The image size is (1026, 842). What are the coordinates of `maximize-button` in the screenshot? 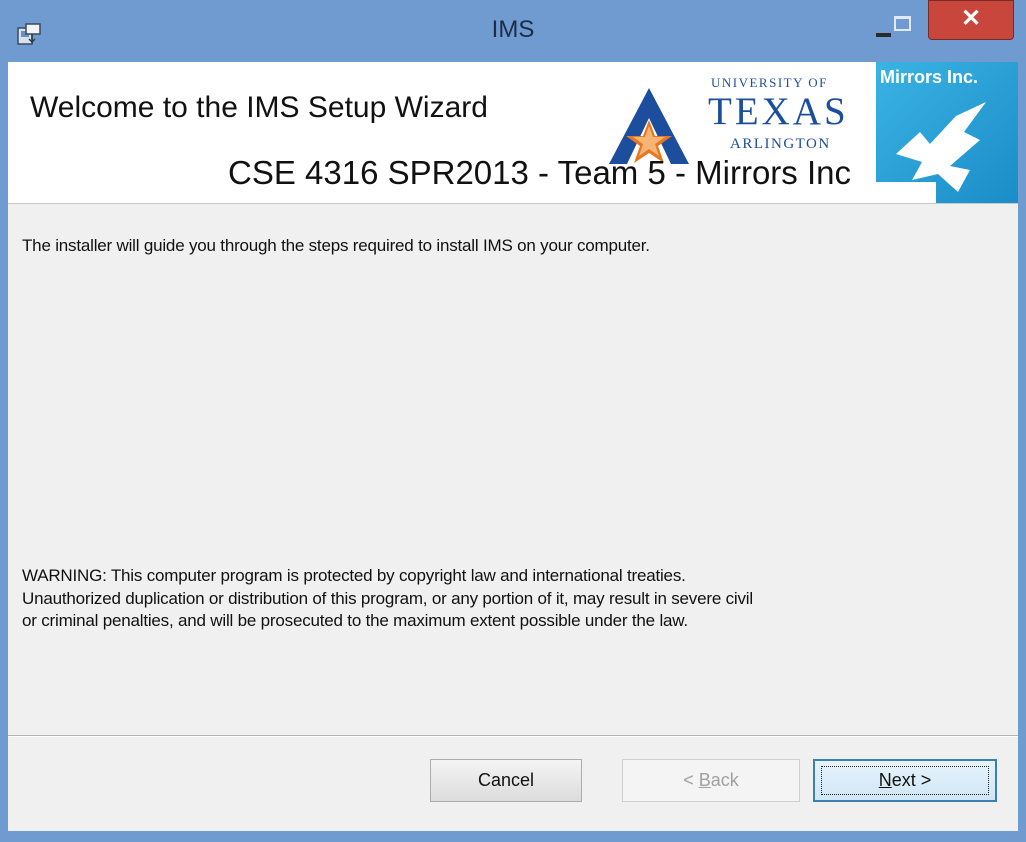 It's located at (900, 25).